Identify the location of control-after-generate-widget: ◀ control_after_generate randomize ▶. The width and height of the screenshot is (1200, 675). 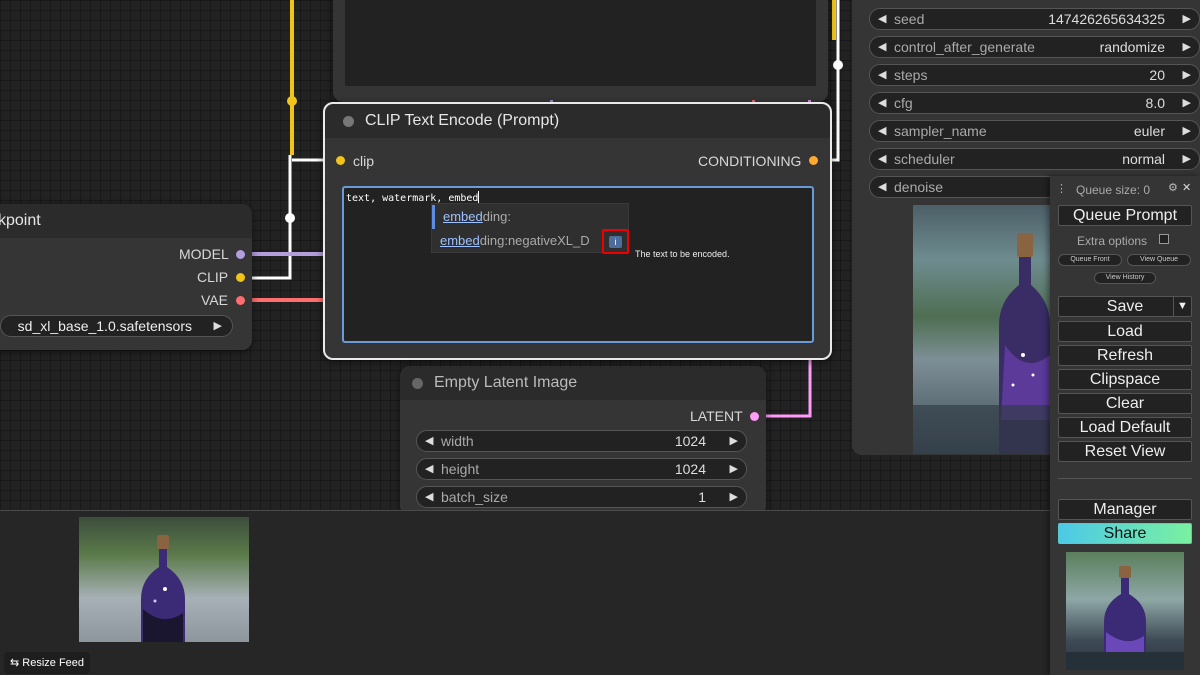
(1034, 47).